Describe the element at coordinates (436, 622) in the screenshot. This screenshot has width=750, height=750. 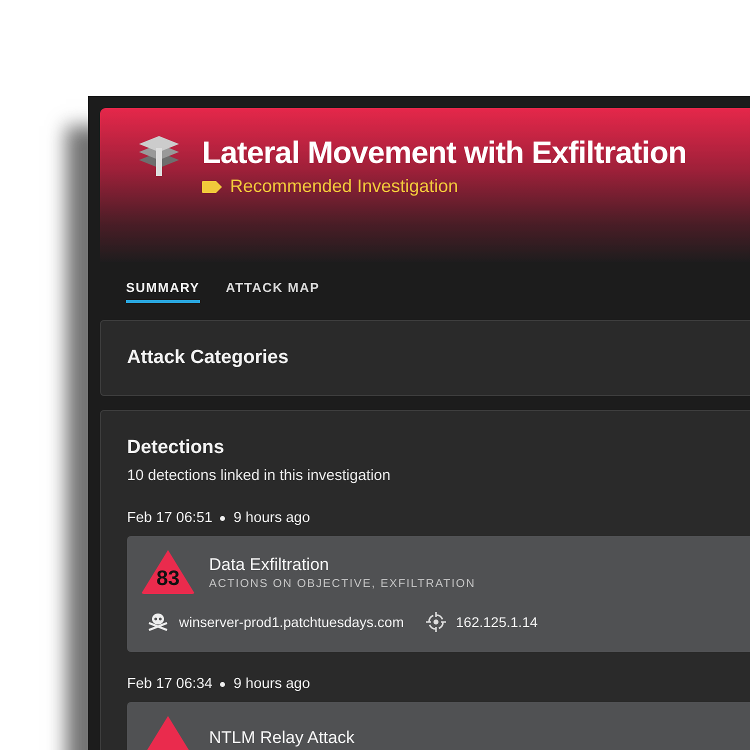
I see `crosshair-icon` at that location.